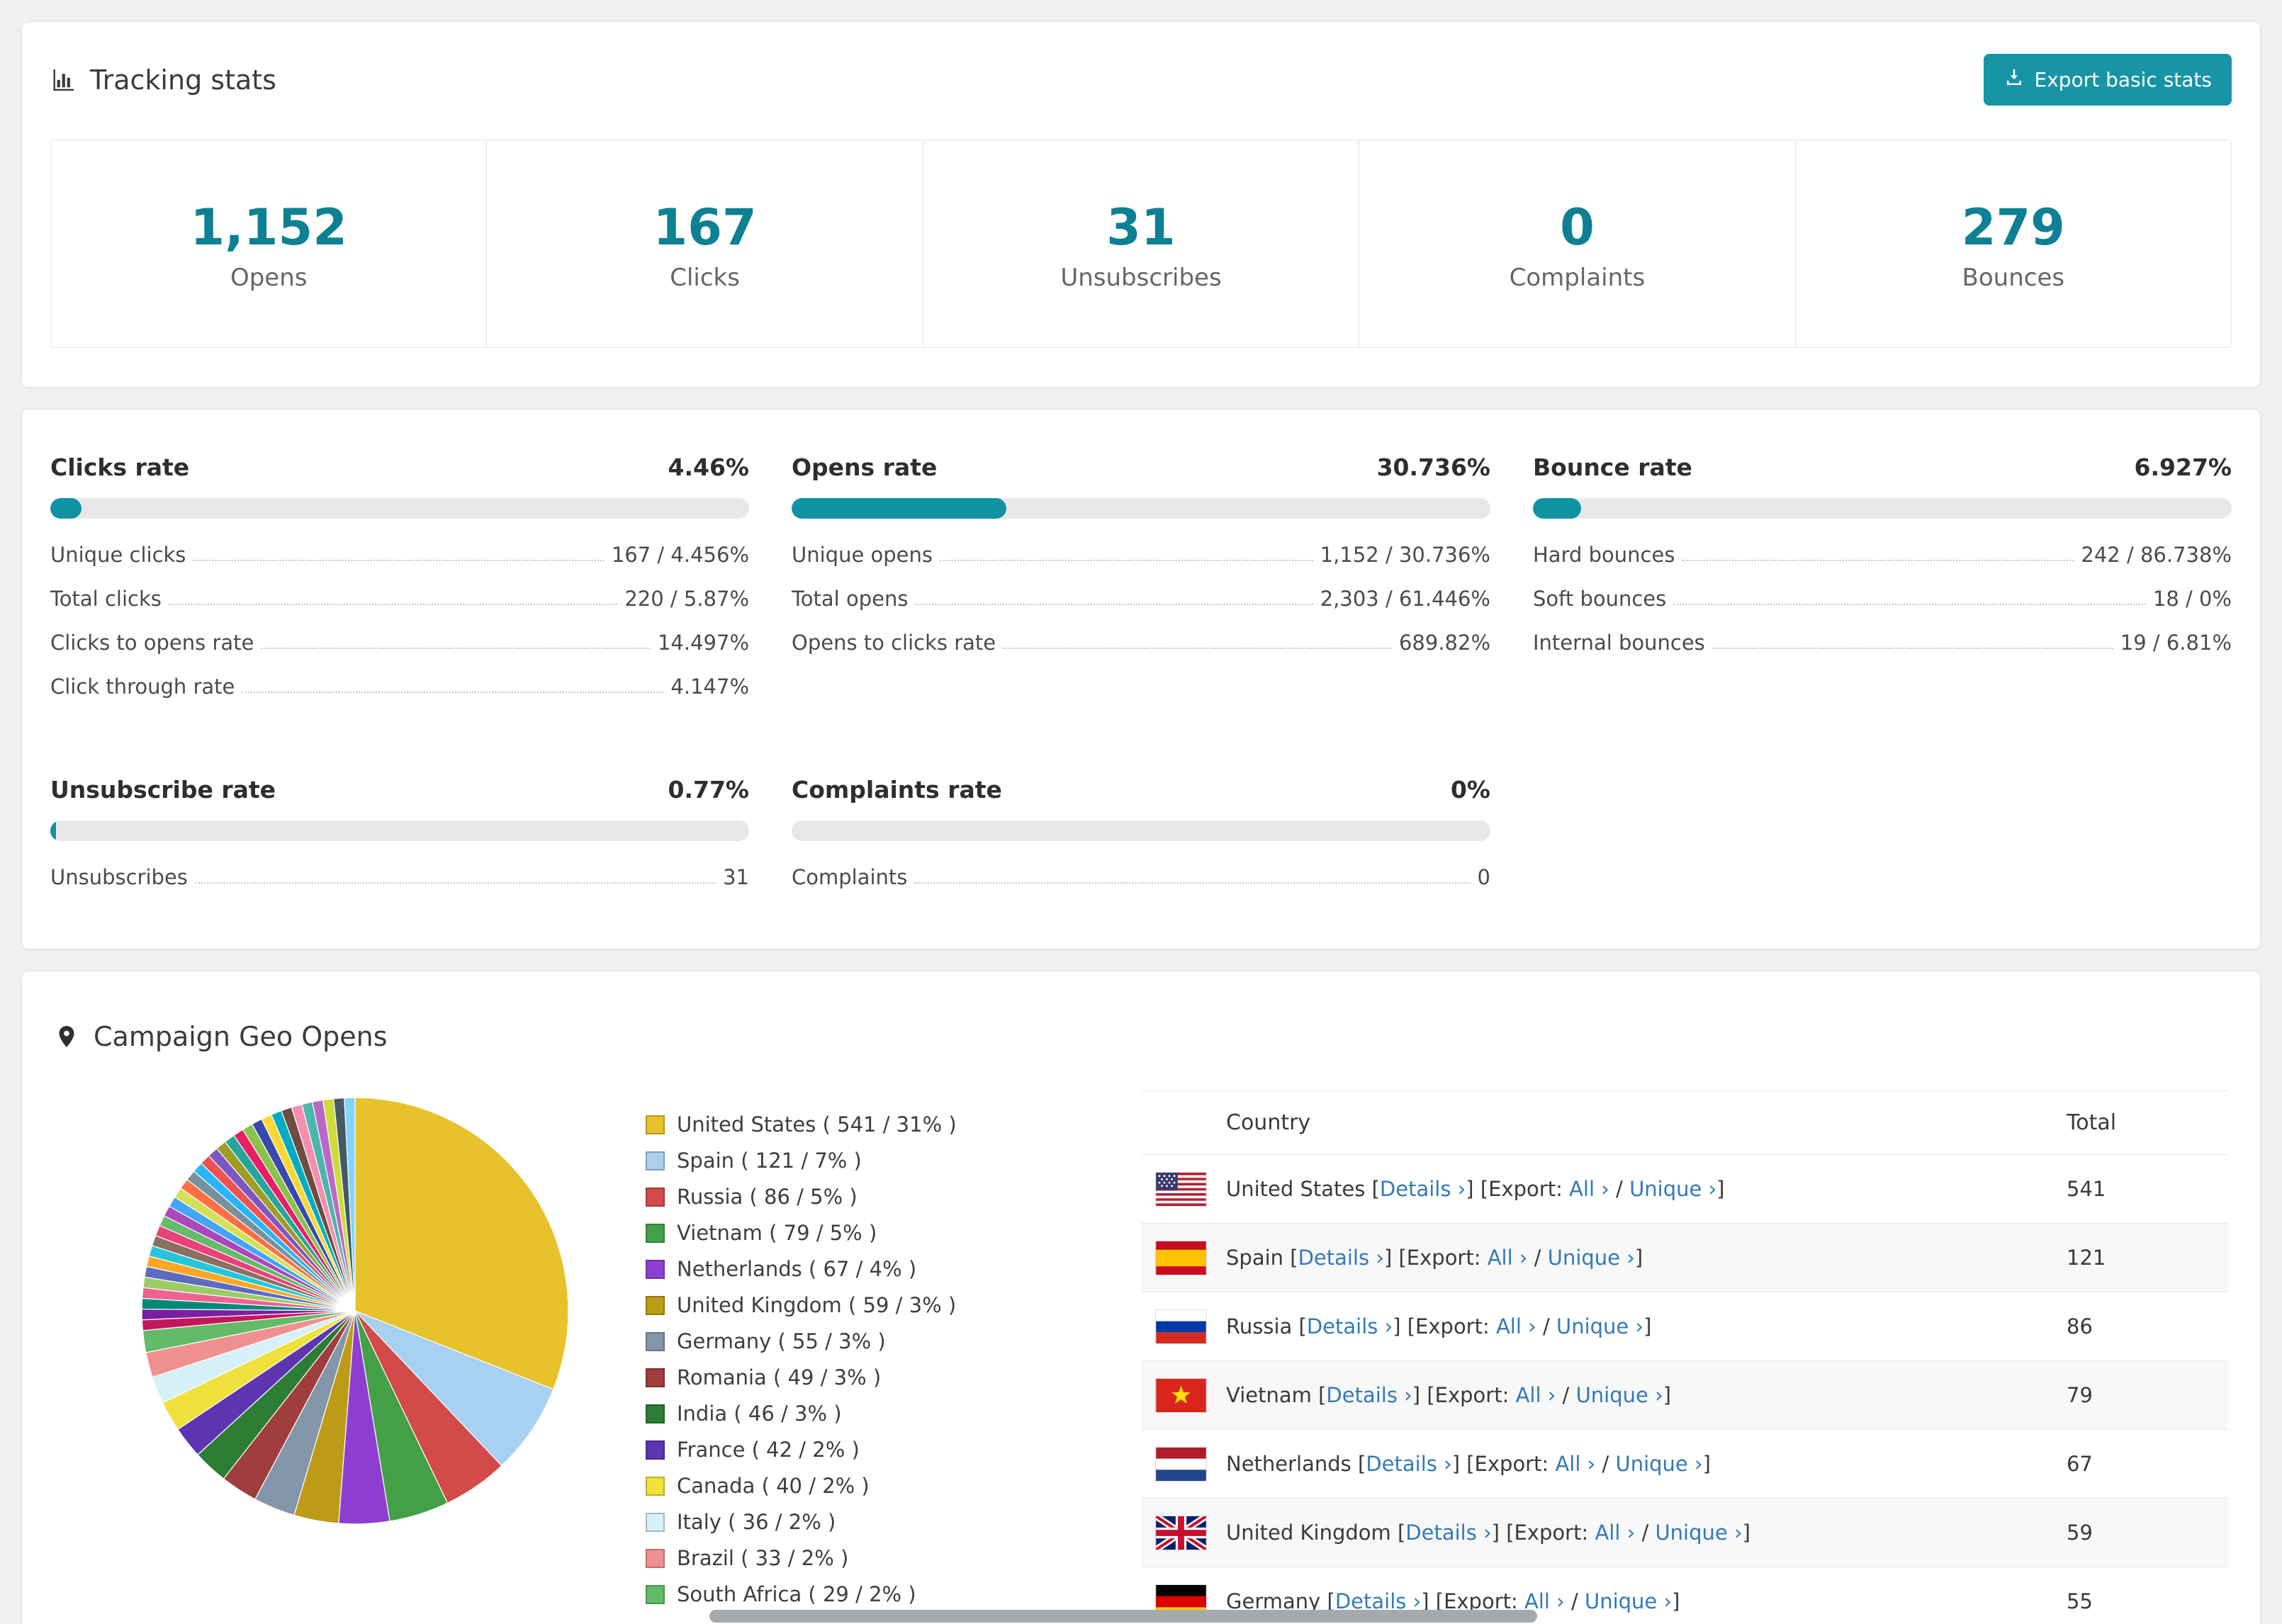 The width and height of the screenshot is (2282, 1624). I want to click on legend-item: Italy ( 36 / 2% ), so click(801, 1522).